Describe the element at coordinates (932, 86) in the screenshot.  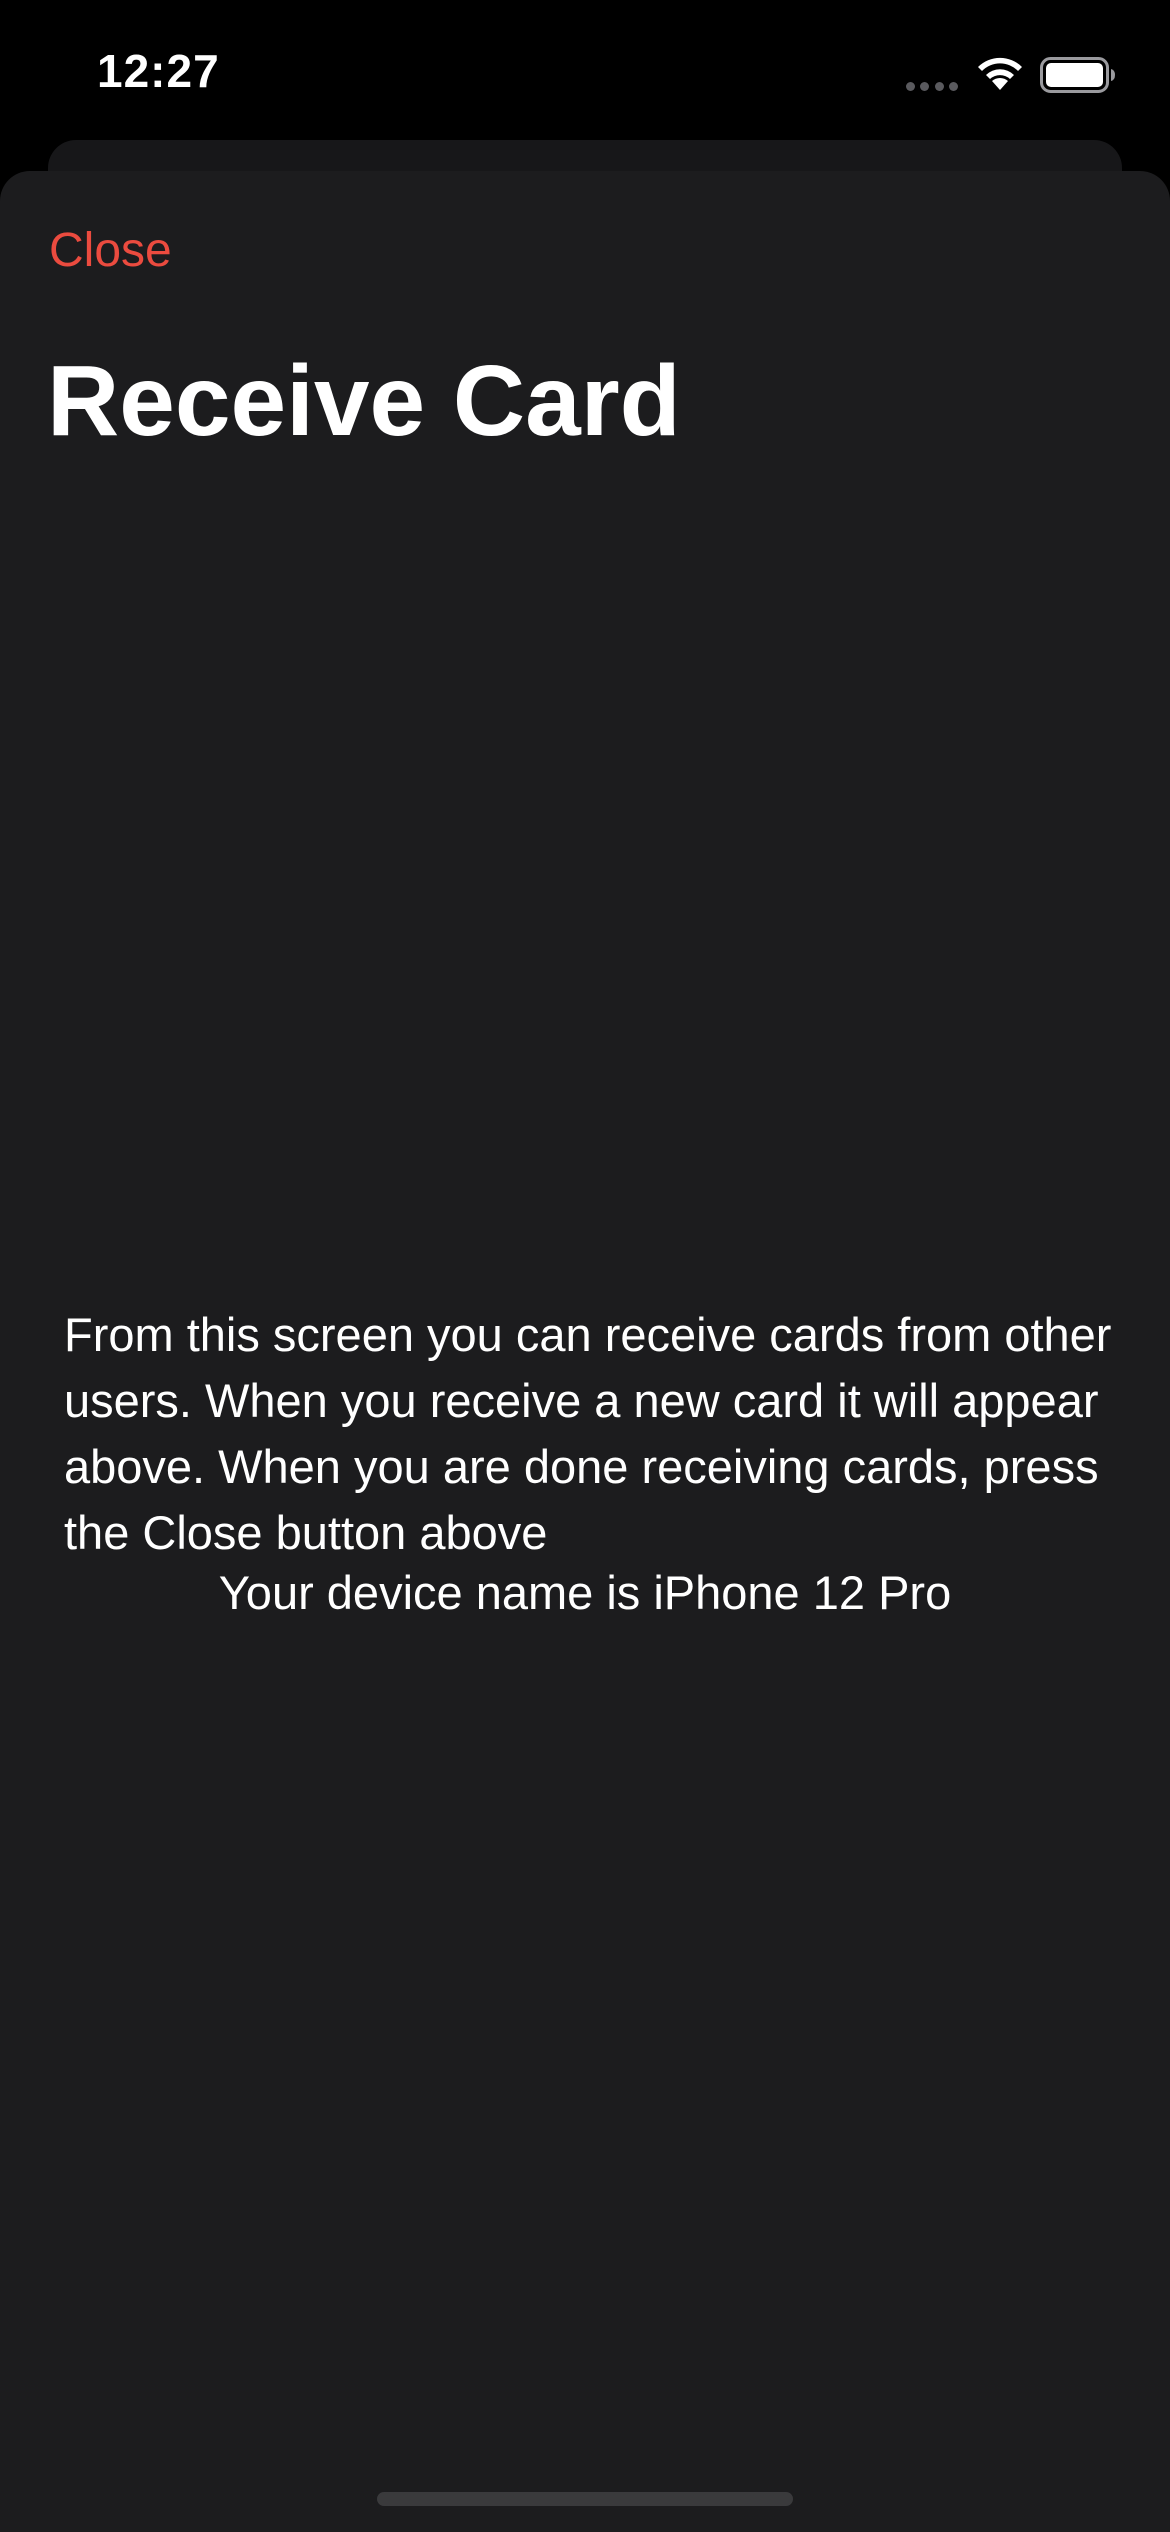
I see `signal-dots-icon` at that location.